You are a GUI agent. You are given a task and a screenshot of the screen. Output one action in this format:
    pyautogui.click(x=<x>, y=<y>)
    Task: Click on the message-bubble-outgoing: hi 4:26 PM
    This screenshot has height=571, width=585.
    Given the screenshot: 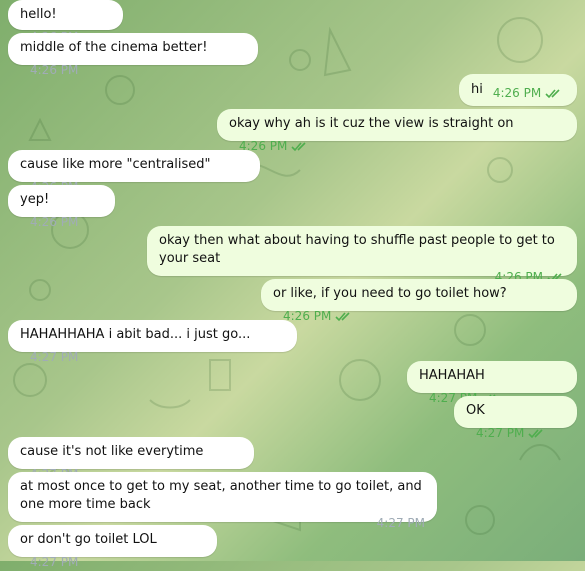 What is the action you would take?
    pyautogui.click(x=518, y=90)
    